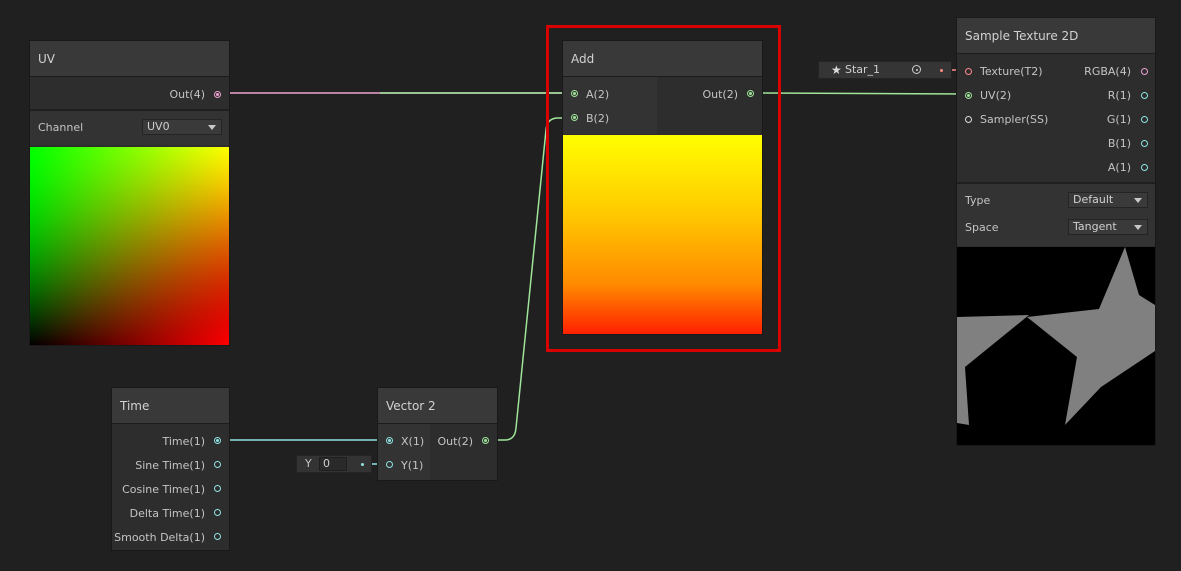  I want to click on delta-time-output-label: Delta Time(1), so click(167, 513).